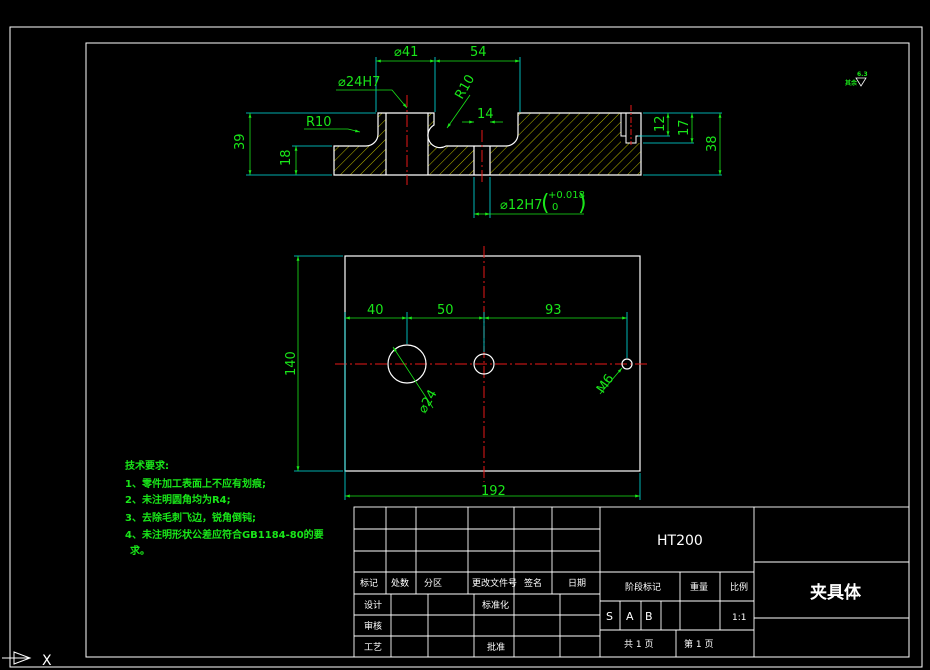 Image resolution: width=930 pixels, height=670 pixels. I want to click on scale-value: 1:1, so click(739, 618).